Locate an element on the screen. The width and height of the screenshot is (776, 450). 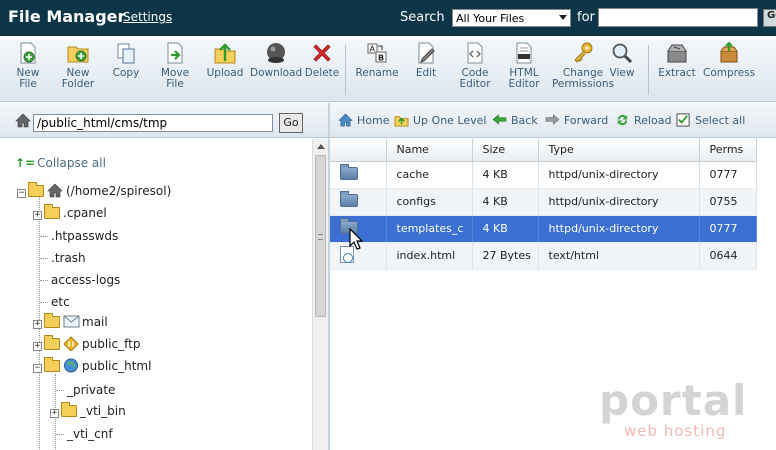
new-file-button: New File is located at coordinates (28, 65).